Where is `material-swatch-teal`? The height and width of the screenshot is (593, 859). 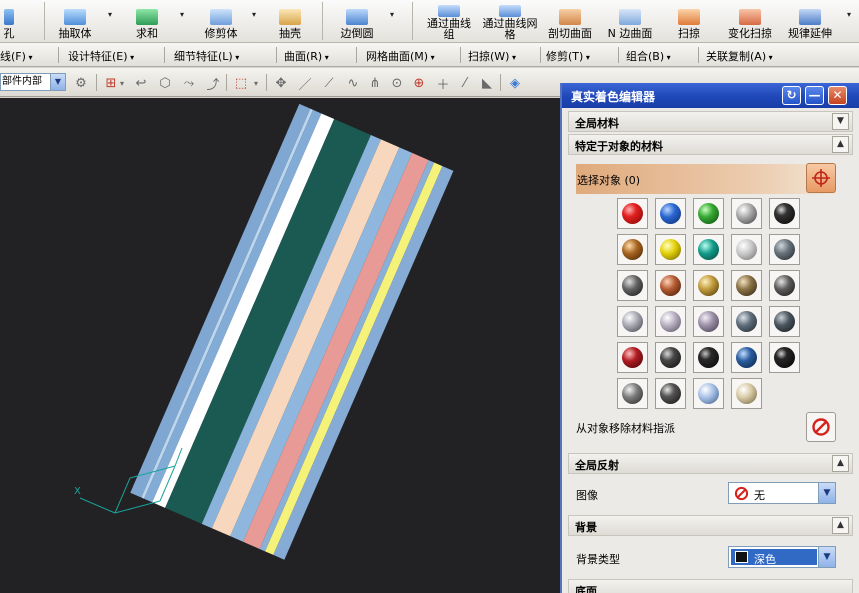 material-swatch-teal is located at coordinates (708, 249).